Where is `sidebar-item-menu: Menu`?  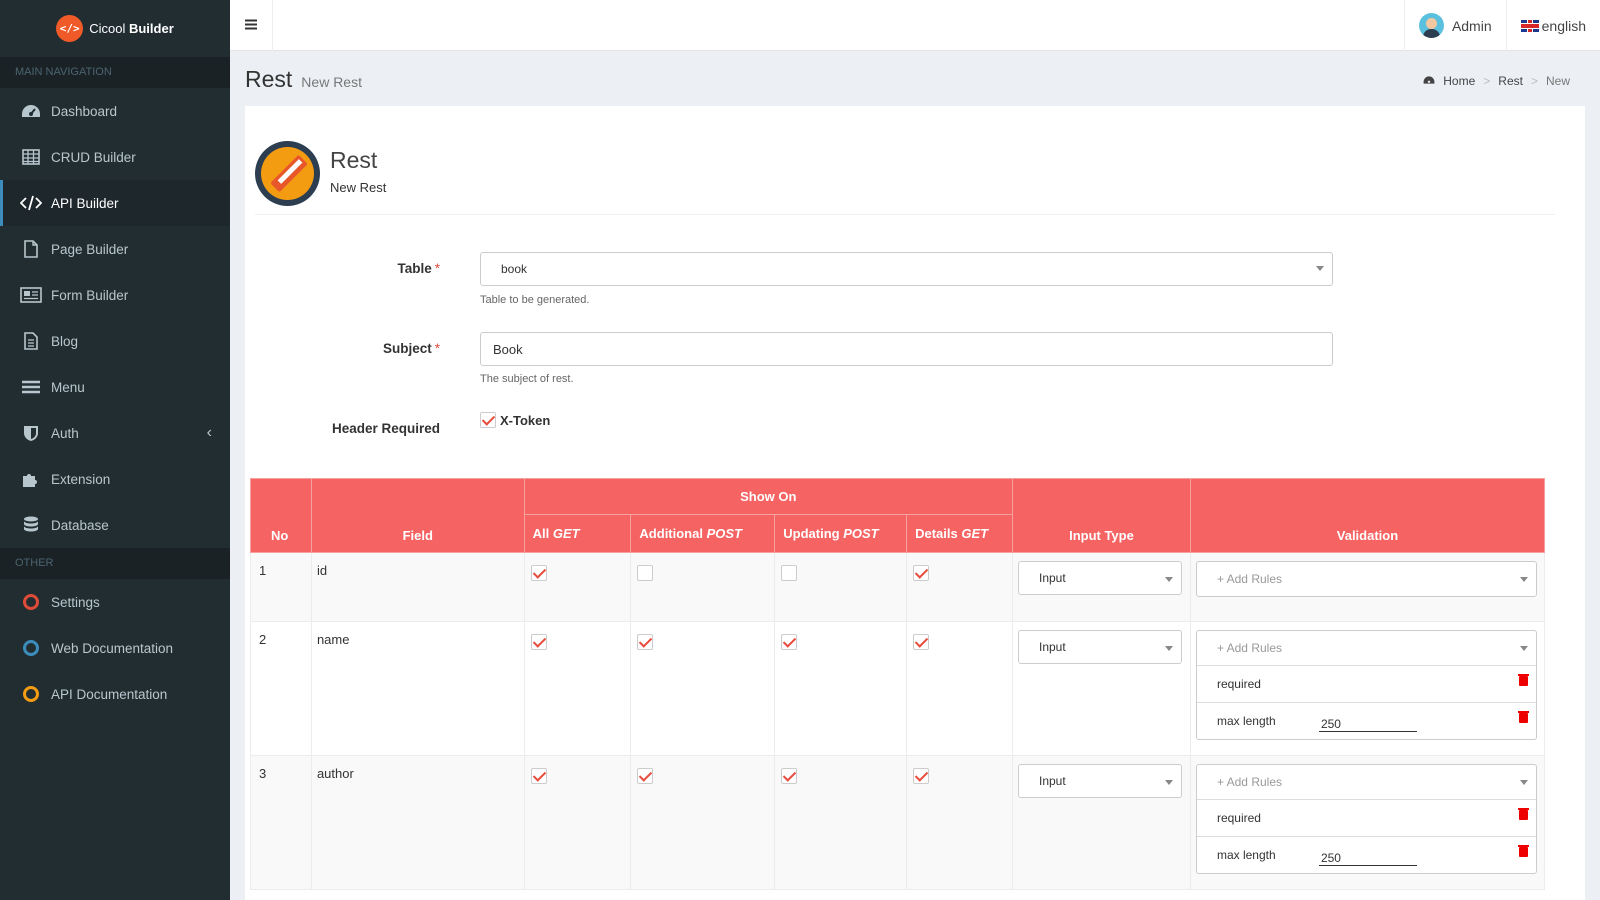
sidebar-item-menu: Menu is located at coordinates (115, 387).